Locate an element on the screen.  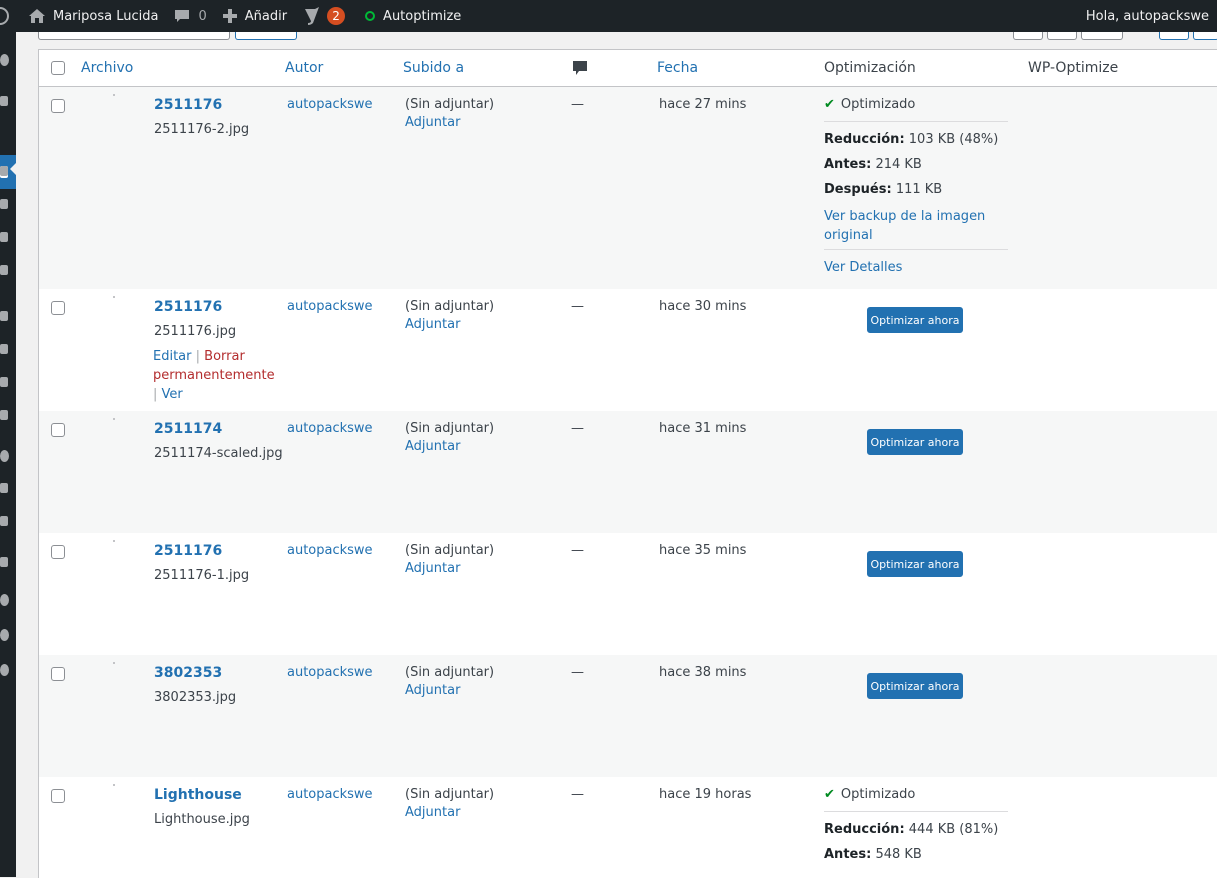
column-author: Autor is located at coordinates (304, 68).